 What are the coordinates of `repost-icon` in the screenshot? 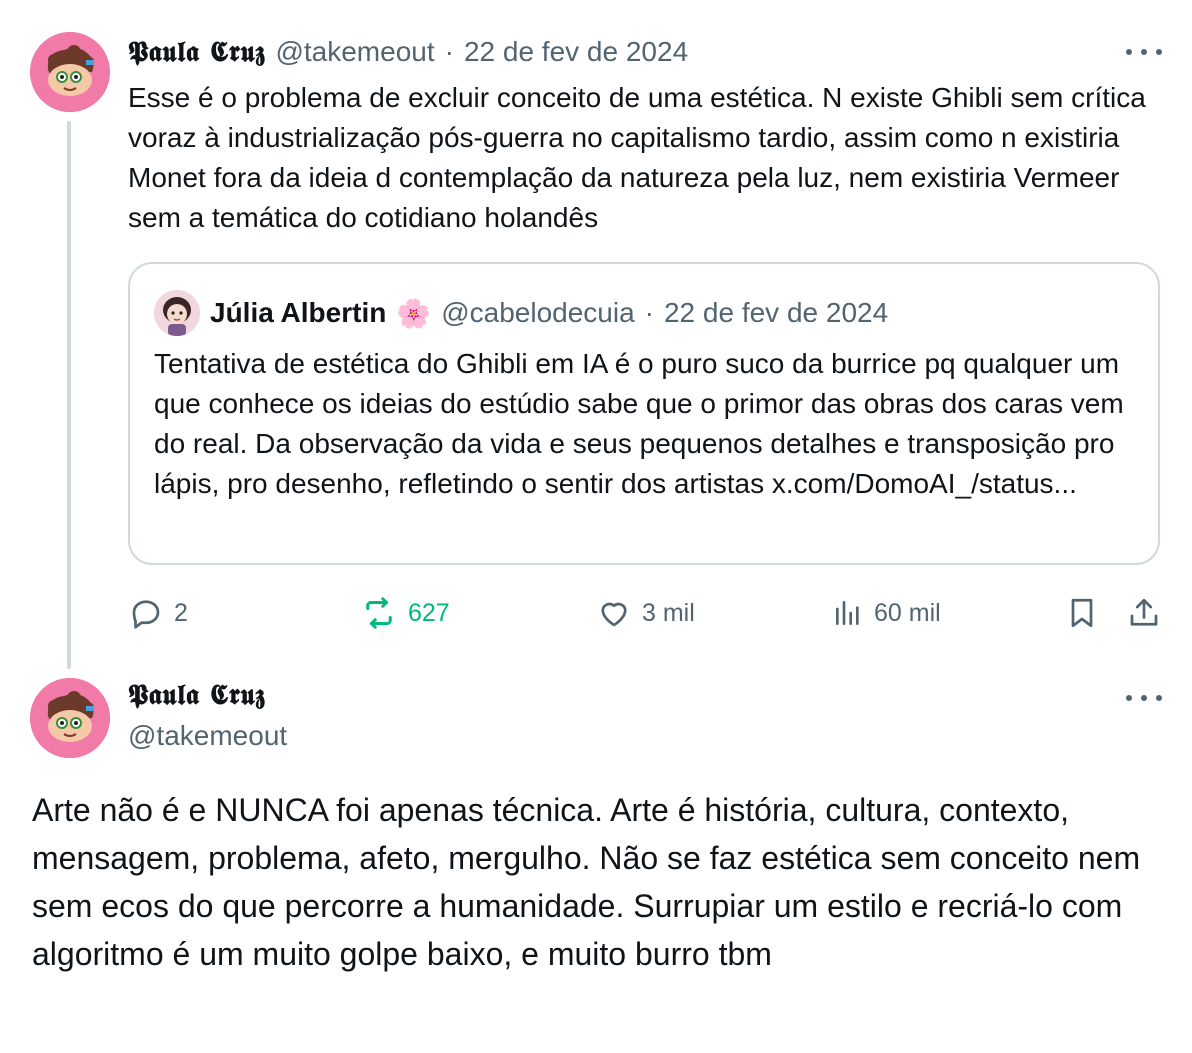 It's located at (379, 613).